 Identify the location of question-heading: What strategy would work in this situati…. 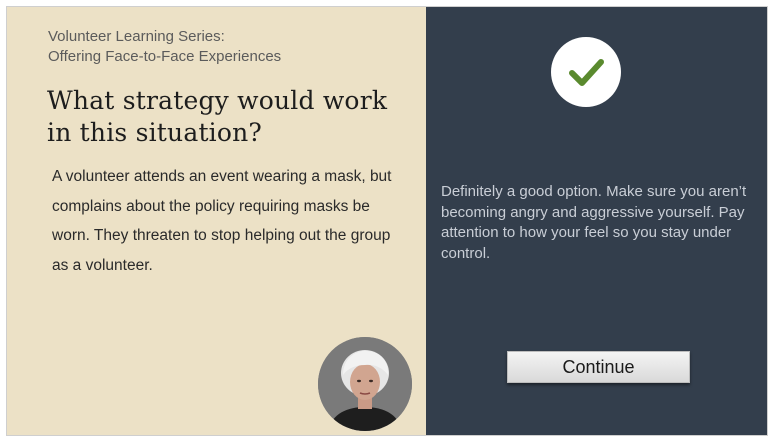
(217, 116).